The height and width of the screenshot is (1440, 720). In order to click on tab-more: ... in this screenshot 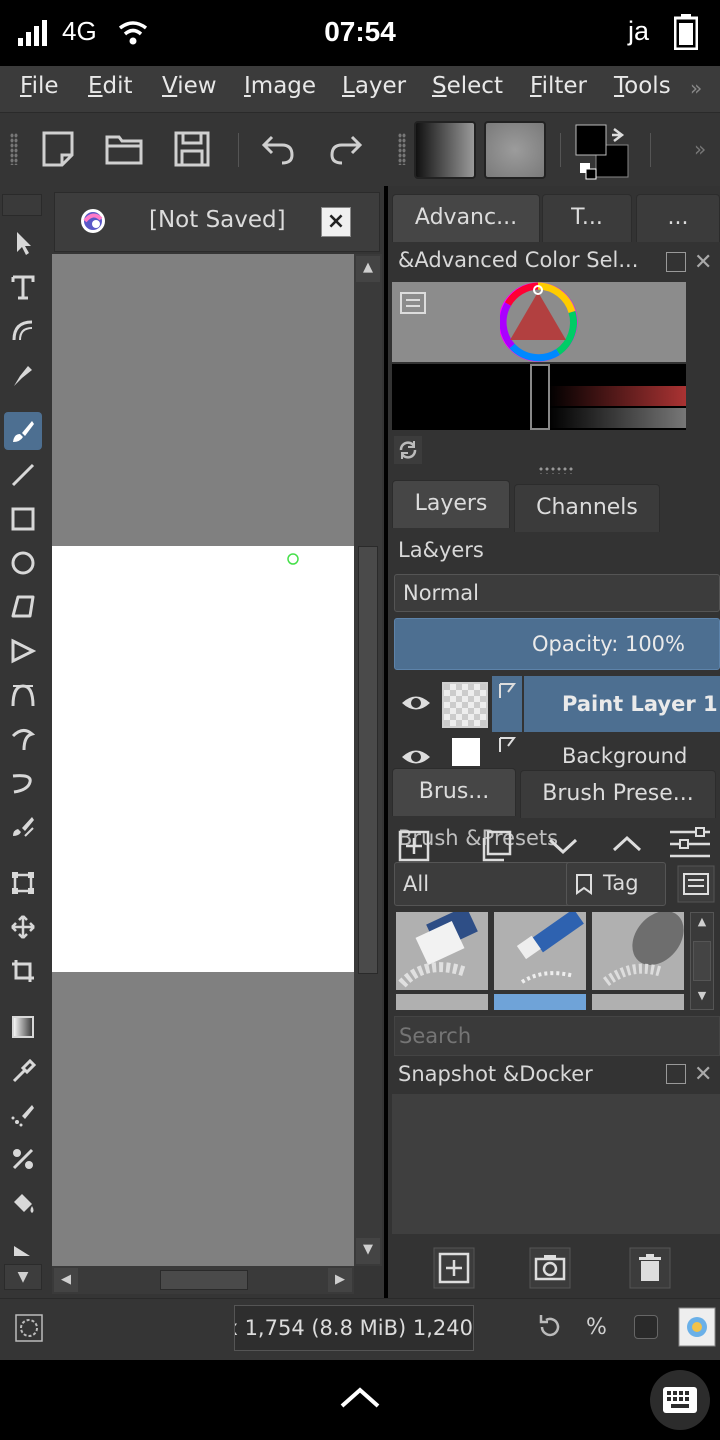, I will do `click(678, 218)`.